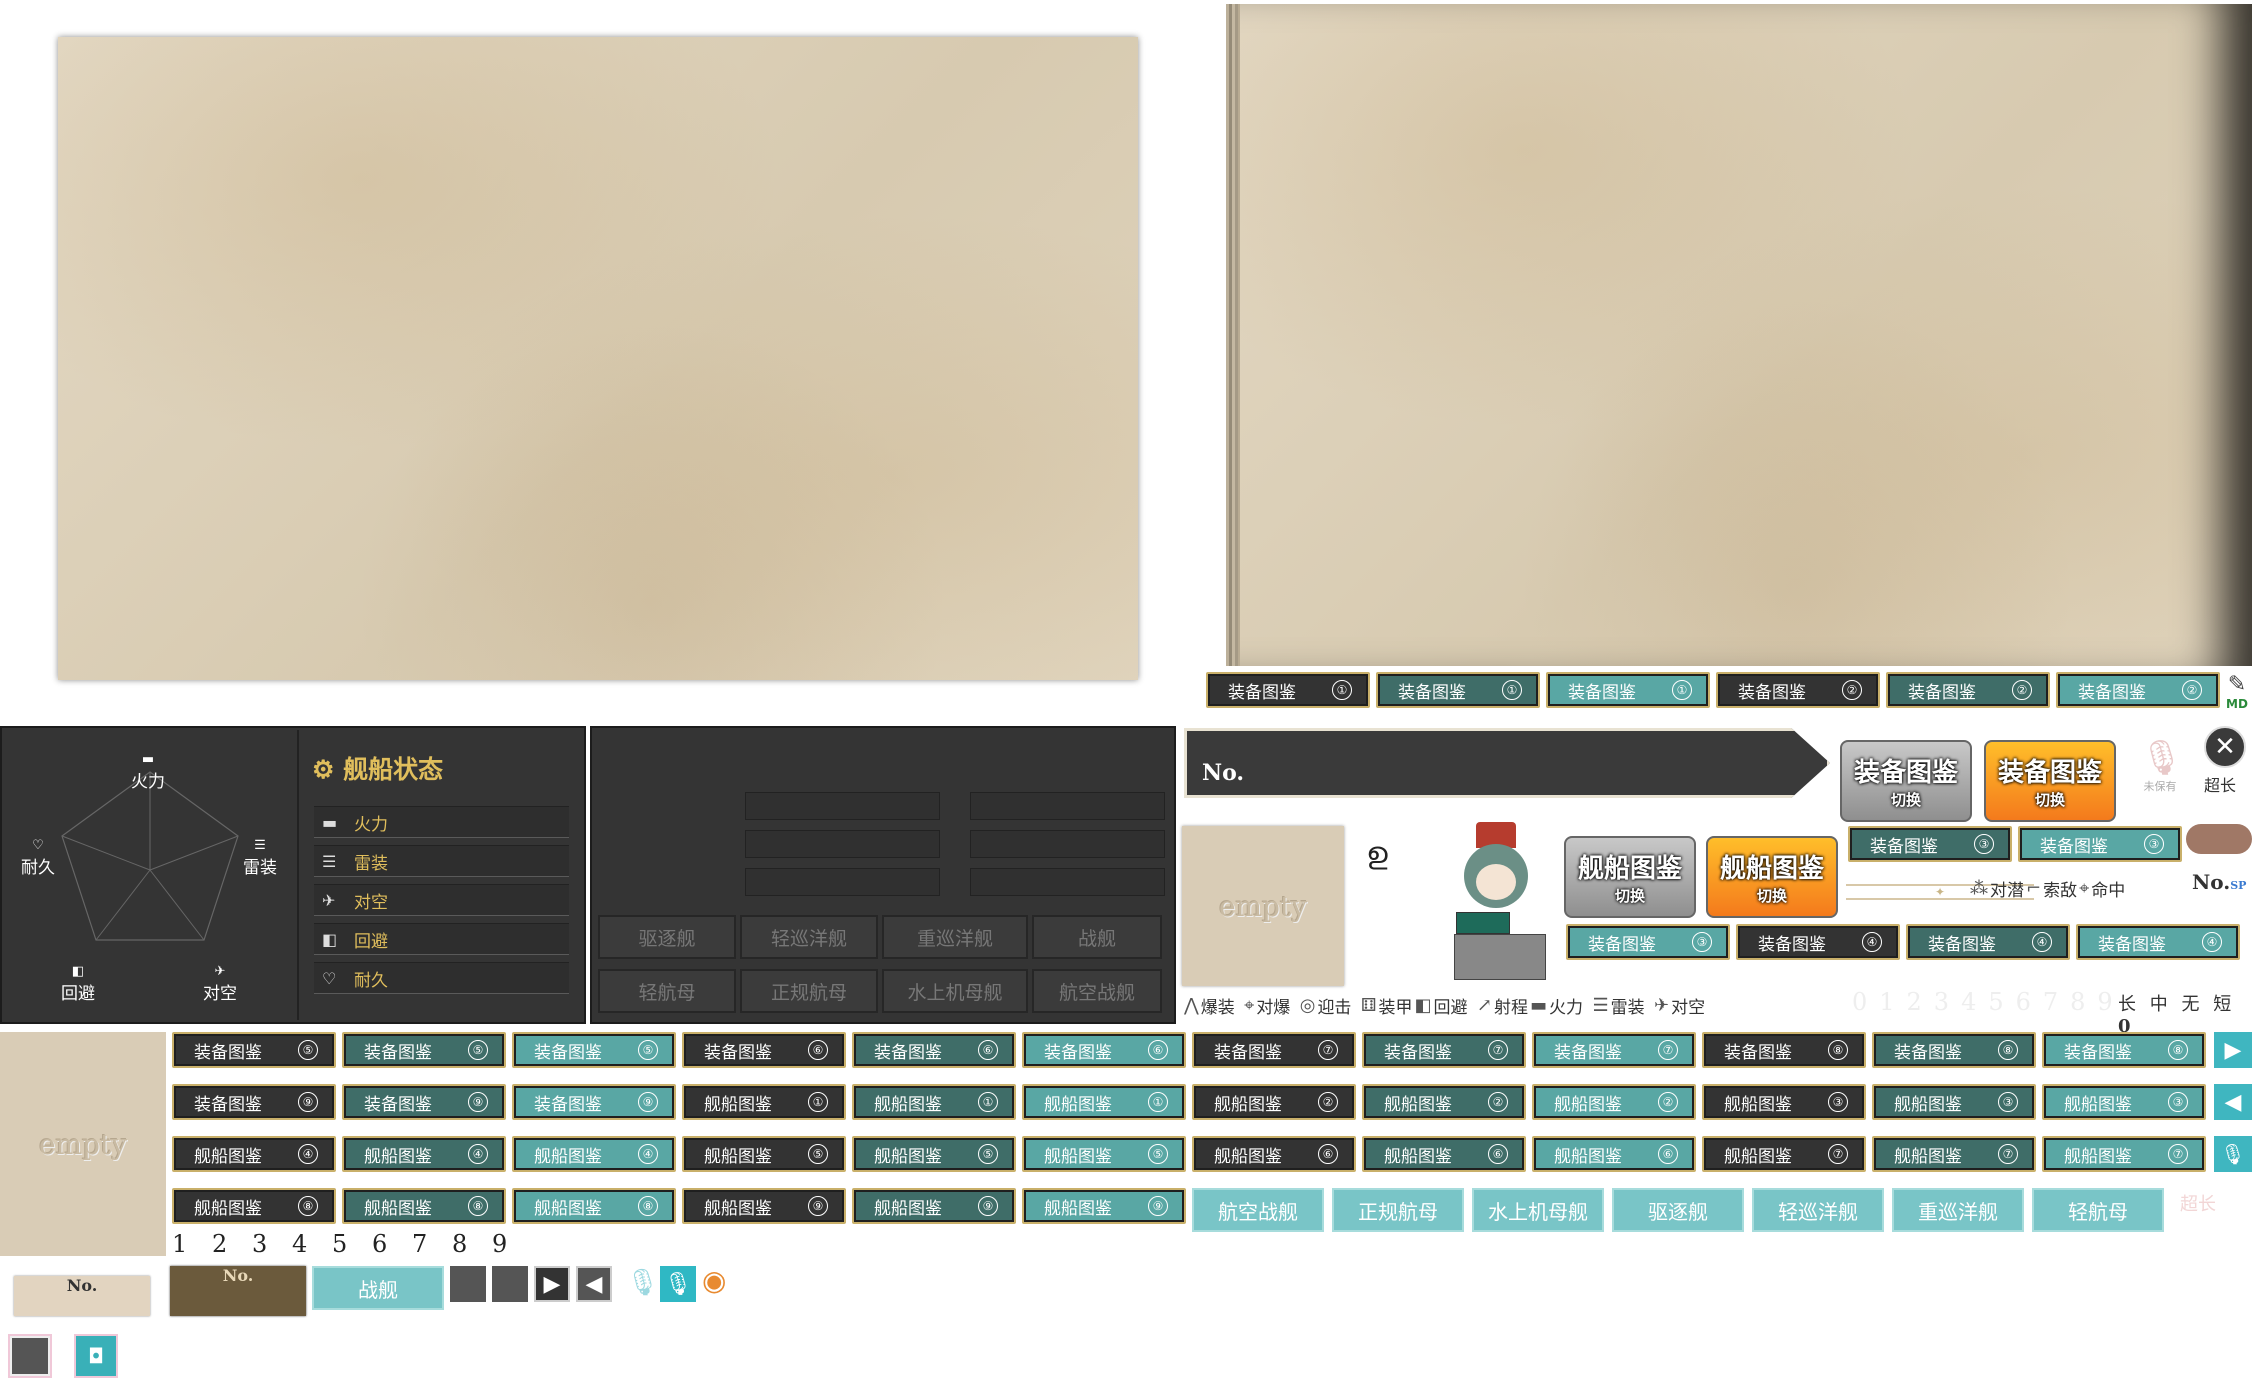 Image resolution: width=2254 pixels, height=1385 pixels. Describe the element at coordinates (1398, 1210) in the screenshot. I see `ship-type-tab: 正规航母` at that location.